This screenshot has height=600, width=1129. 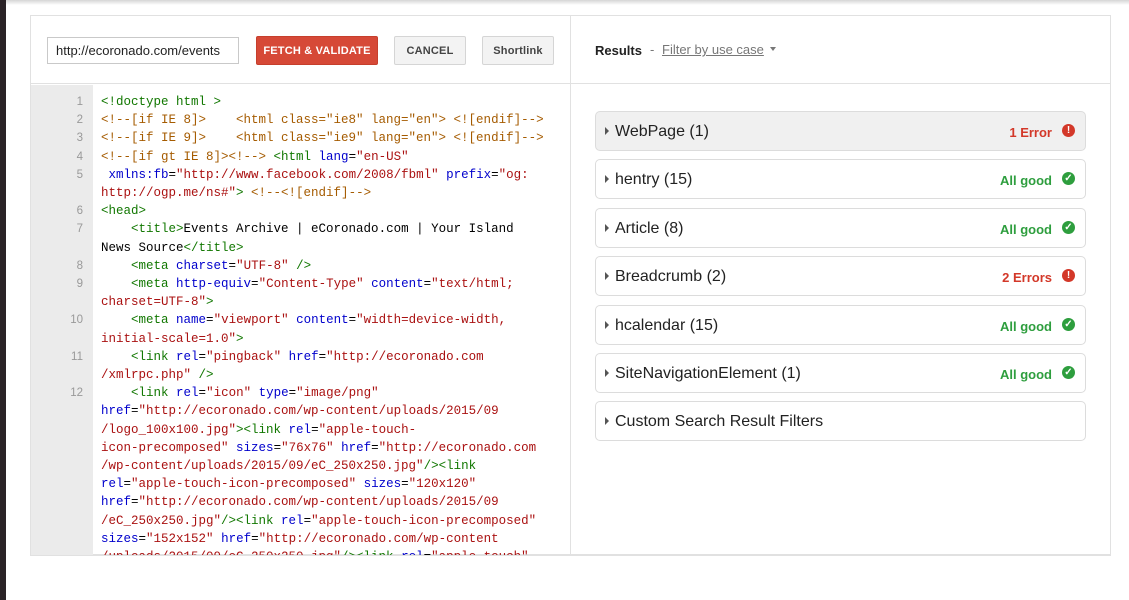 I want to click on top-shadow, so click(x=567, y=2).